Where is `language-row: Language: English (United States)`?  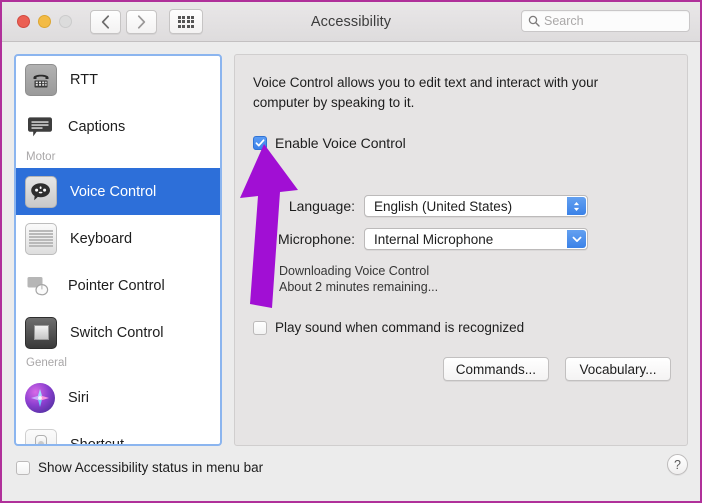 language-row: Language: English (United States) is located at coordinates (420, 206).